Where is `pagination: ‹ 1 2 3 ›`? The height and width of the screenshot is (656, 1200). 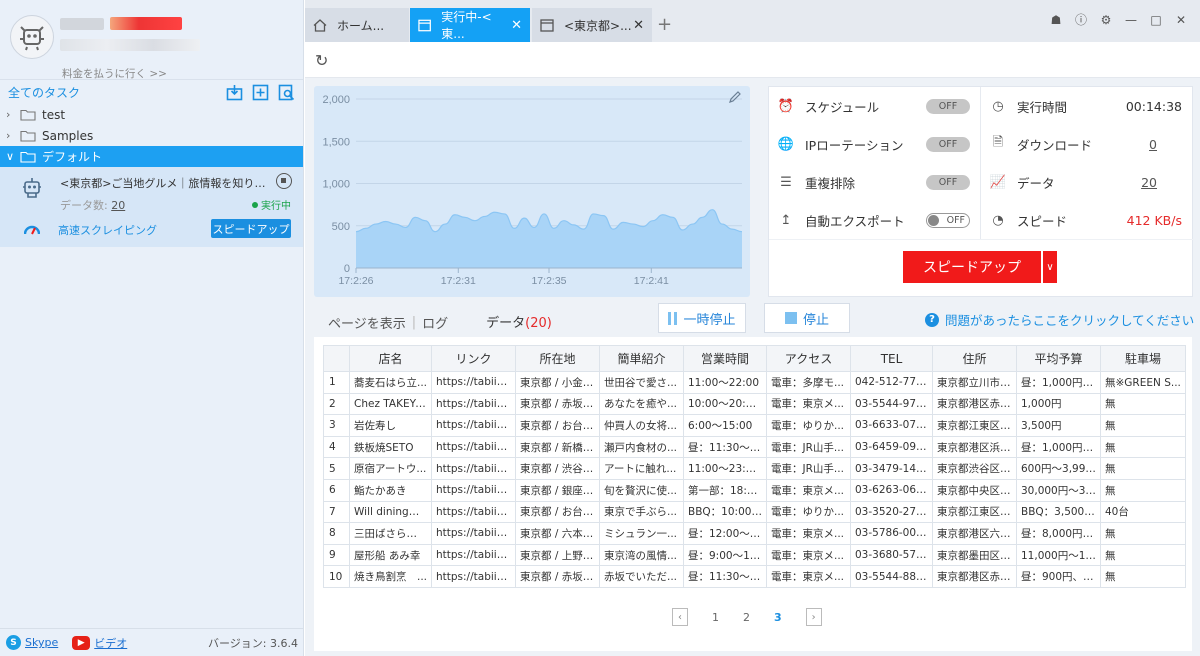 pagination: ‹ 1 2 3 › is located at coordinates (747, 617).